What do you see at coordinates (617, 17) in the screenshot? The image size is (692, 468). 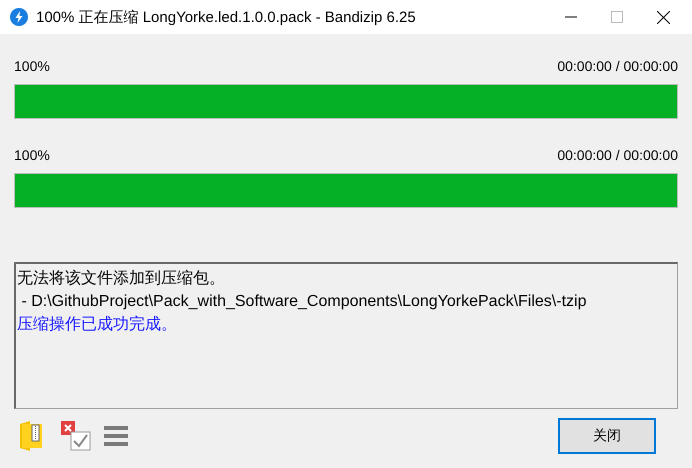 I see `maximize-icon` at bounding box center [617, 17].